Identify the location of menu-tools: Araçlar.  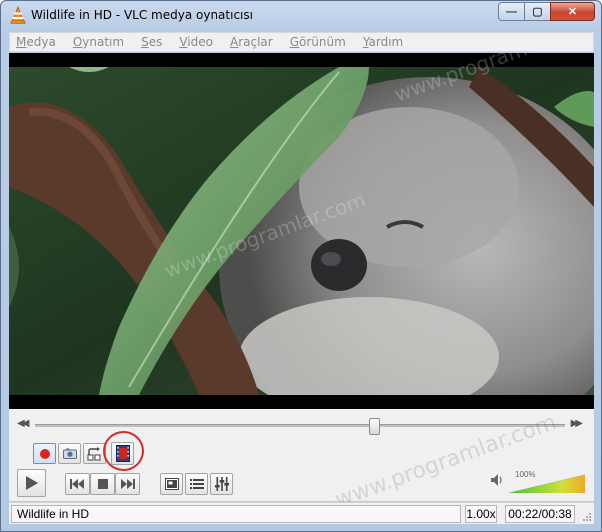
(251, 42).